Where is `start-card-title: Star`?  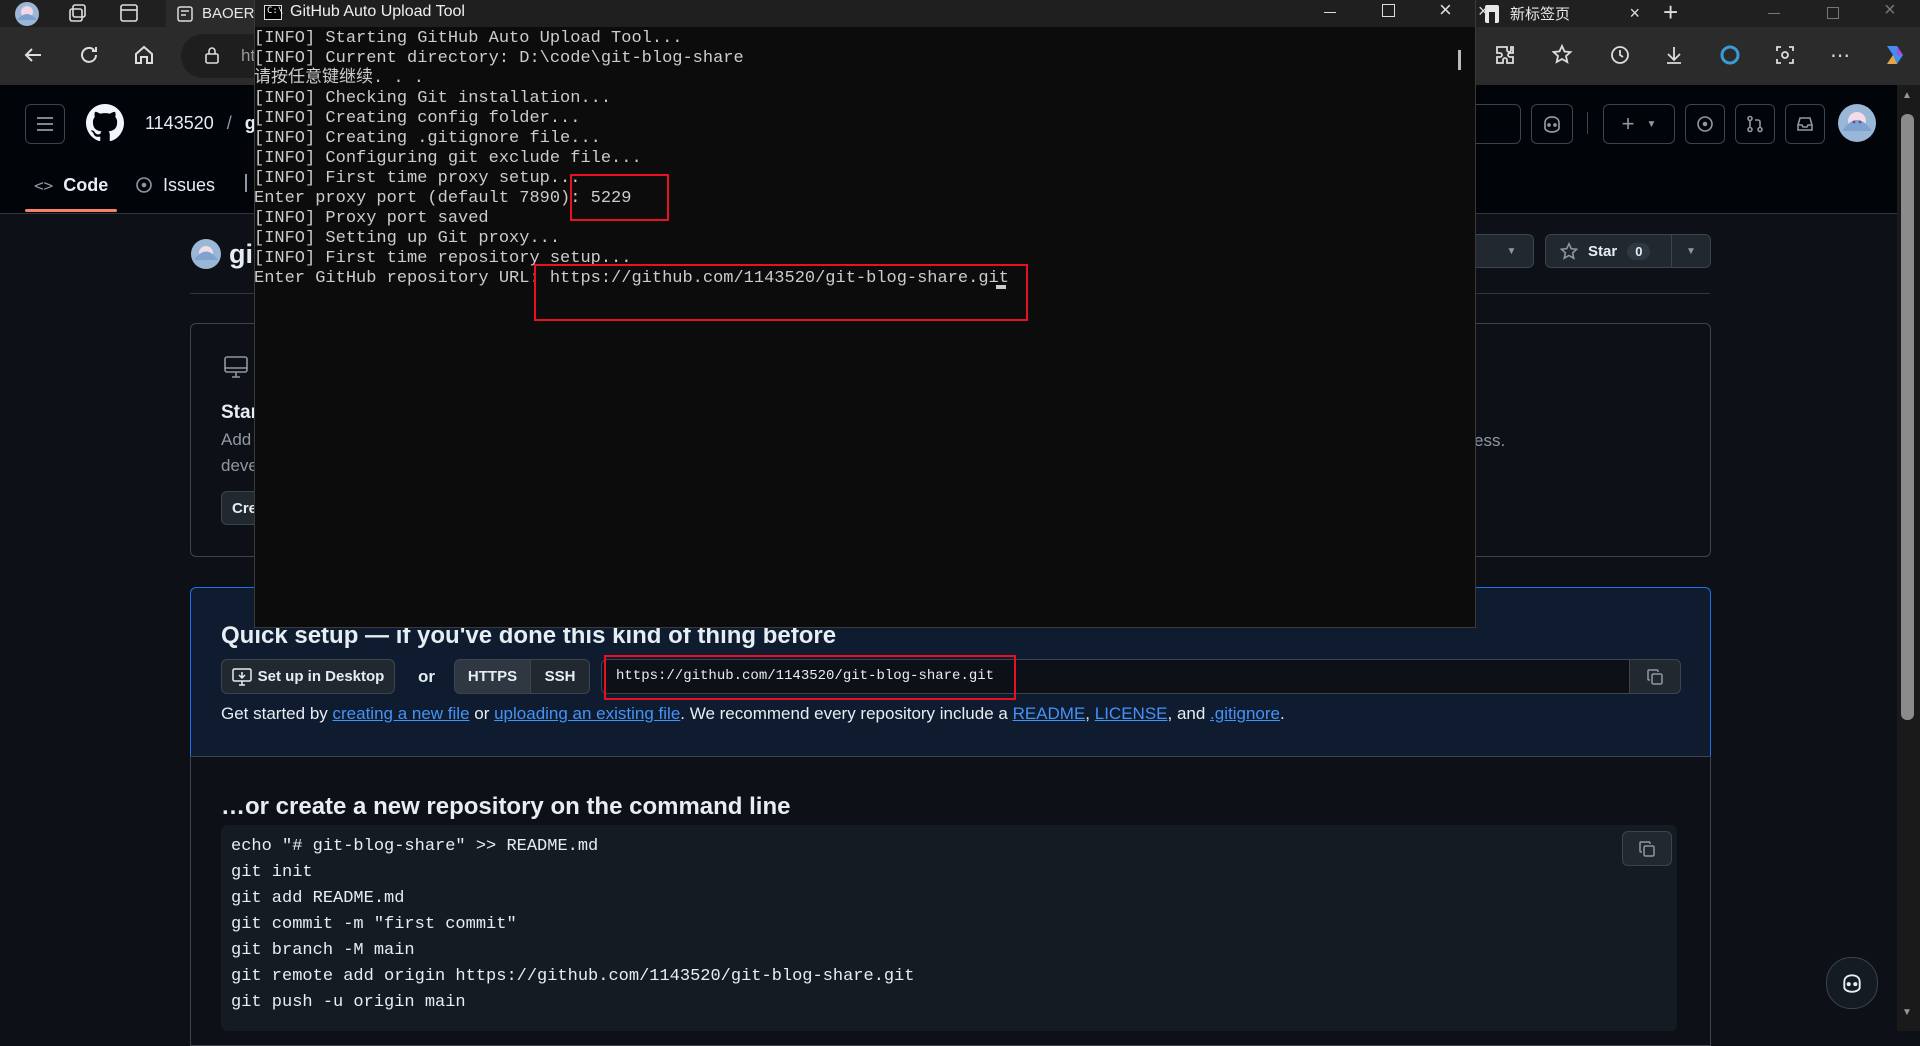
start-card-title: Star is located at coordinates (239, 412).